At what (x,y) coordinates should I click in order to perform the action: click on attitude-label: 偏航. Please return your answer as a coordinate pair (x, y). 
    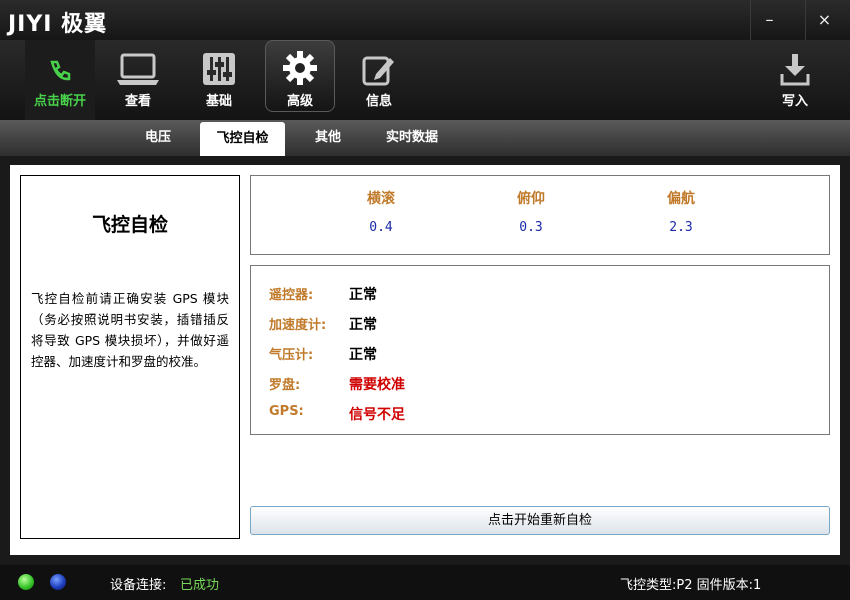
    Looking at the image, I should click on (681, 199).